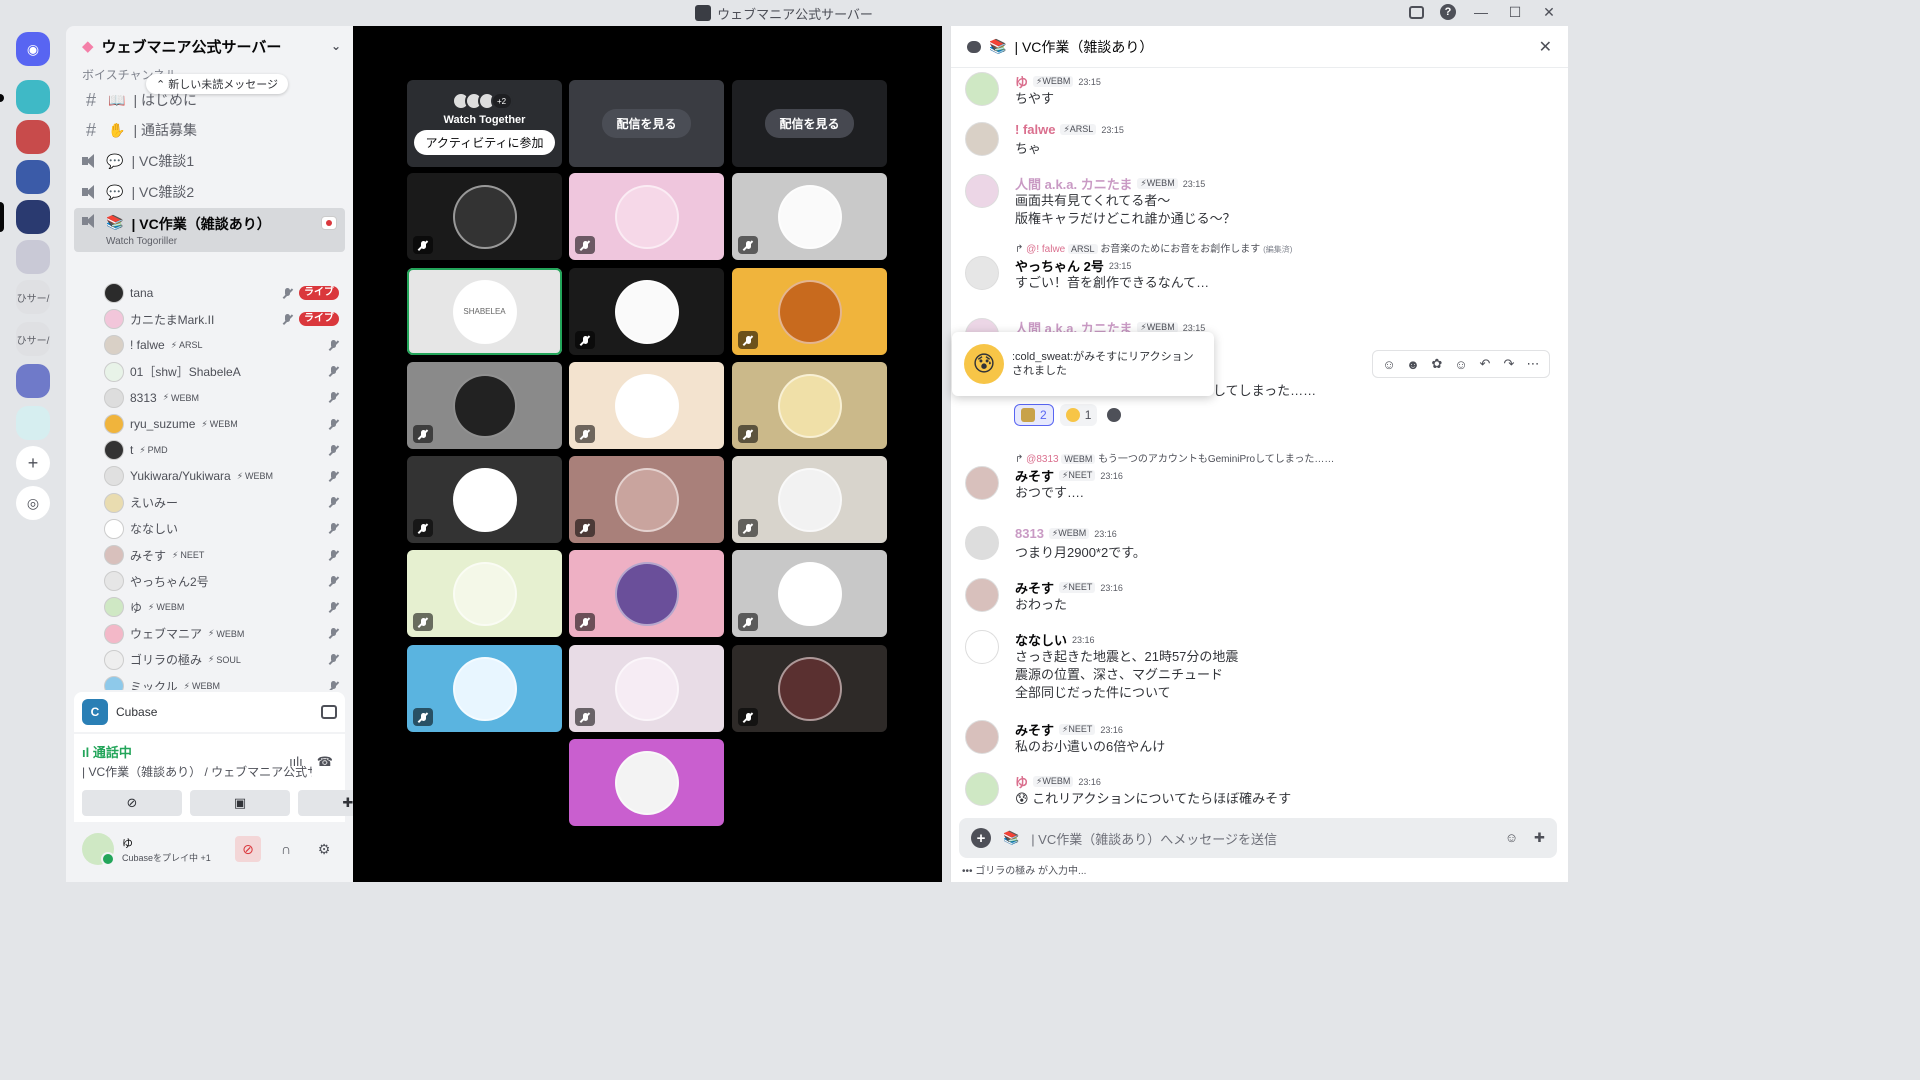 The height and width of the screenshot is (1080, 1920). What do you see at coordinates (1035, 129) in the screenshot?
I see `message-author: ! falwe` at bounding box center [1035, 129].